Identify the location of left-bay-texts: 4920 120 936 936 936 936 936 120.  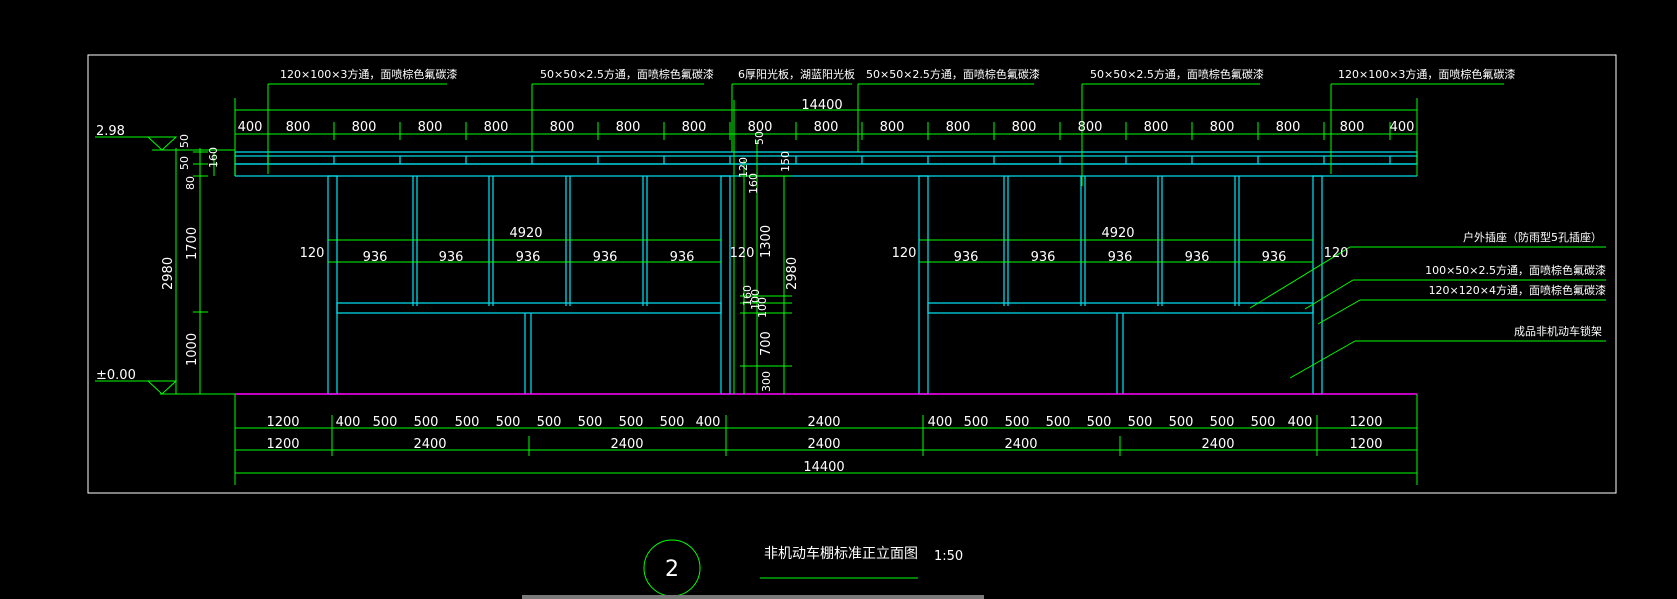
(527, 245).